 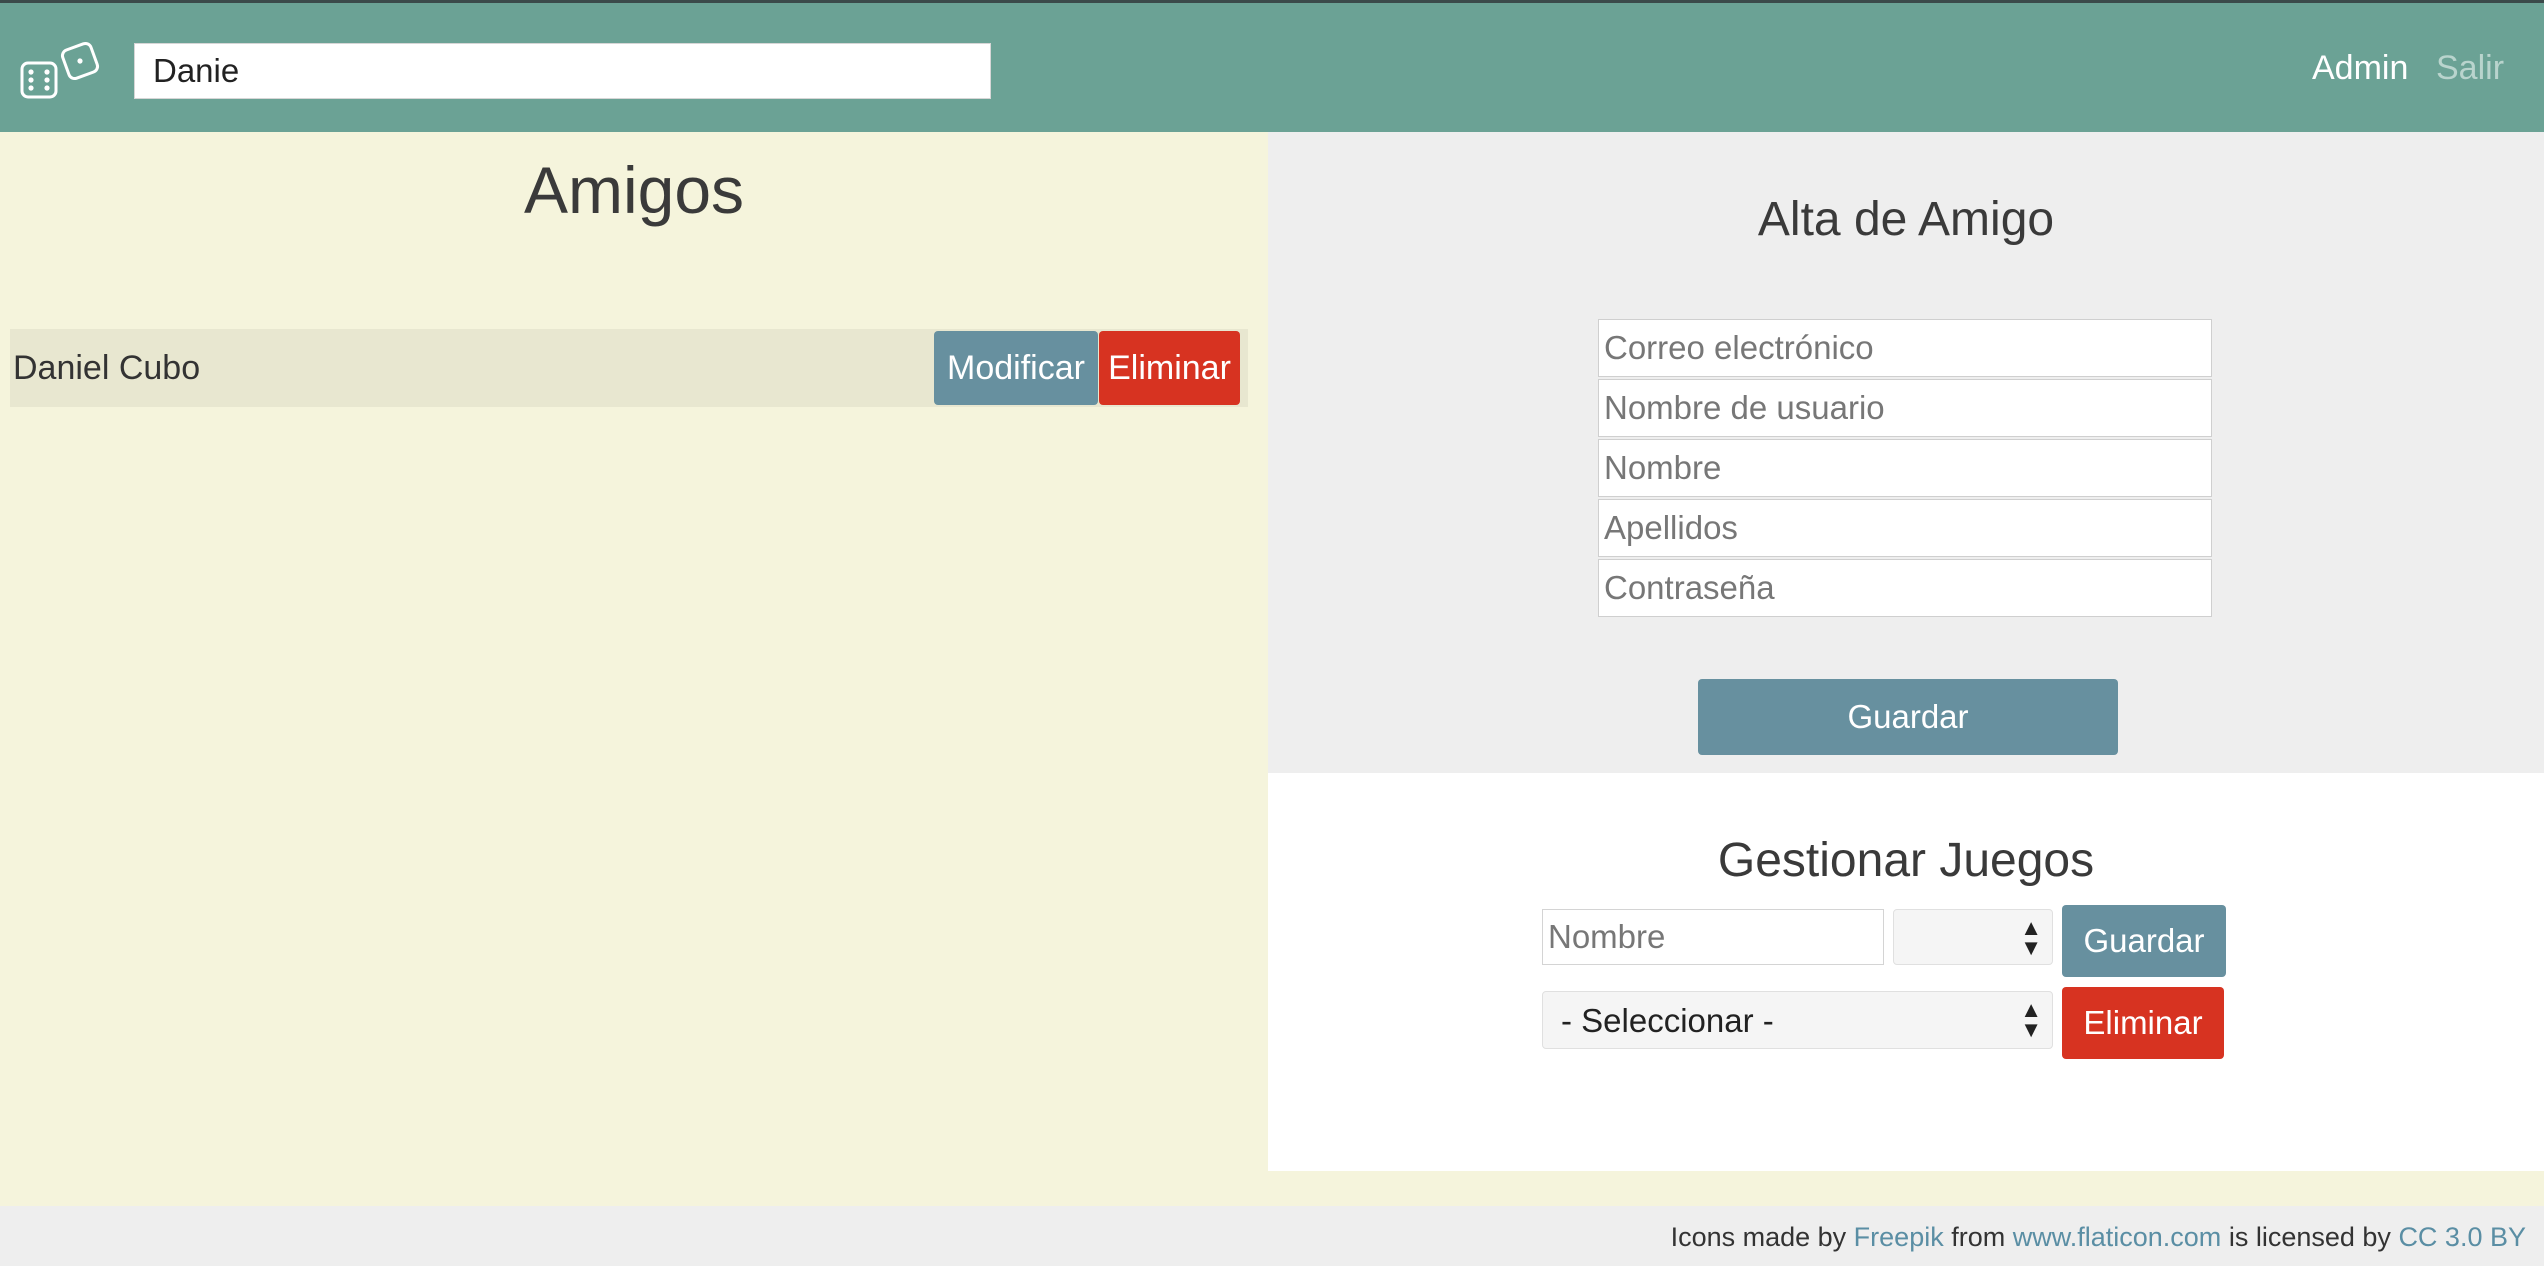 What do you see at coordinates (63, 72) in the screenshot?
I see `dice-icon` at bounding box center [63, 72].